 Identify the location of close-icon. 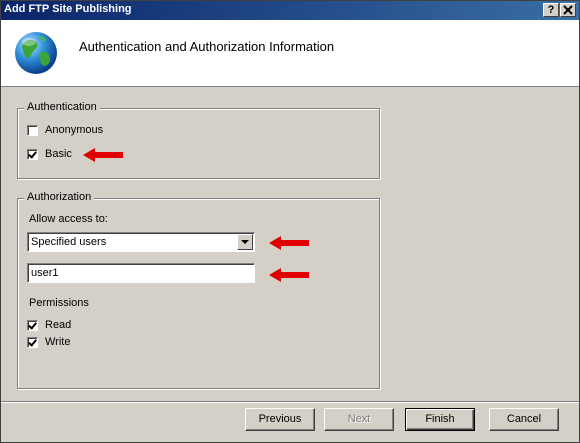
(568, 10).